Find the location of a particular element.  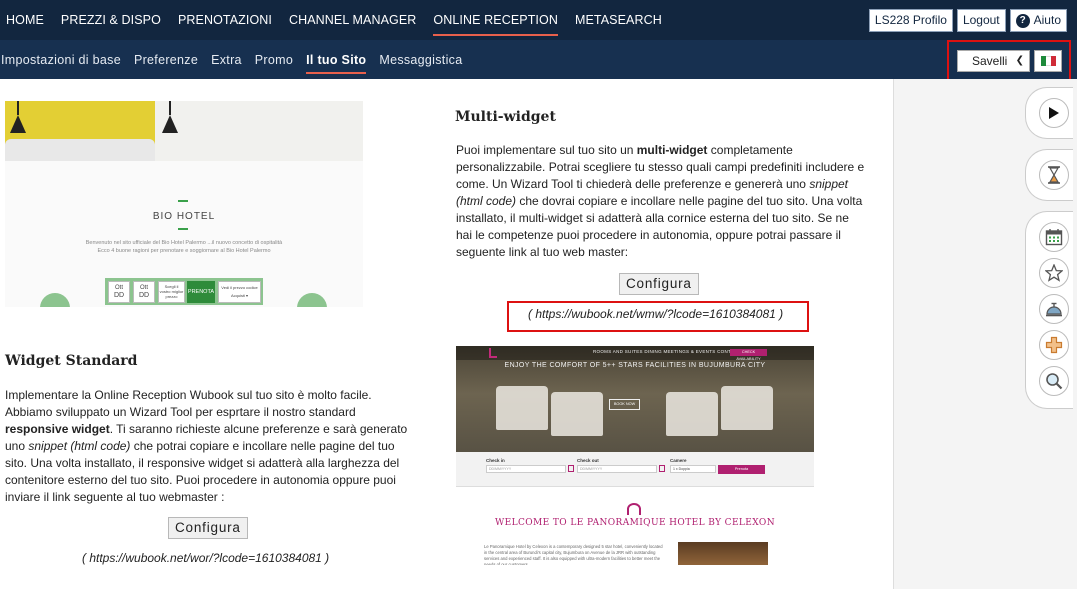

tab-preferences: Preferenze is located at coordinates (166, 59).